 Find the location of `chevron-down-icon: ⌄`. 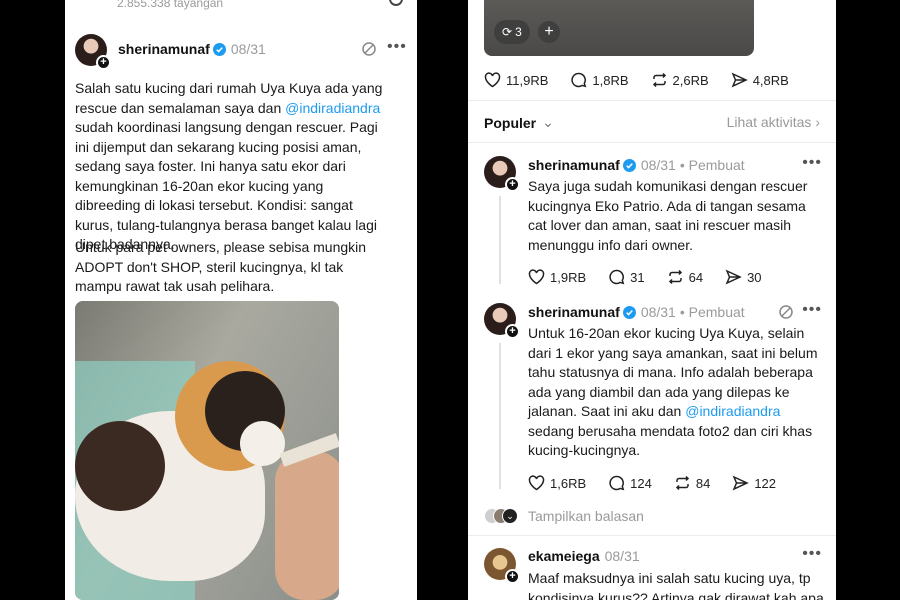

chevron-down-icon: ⌄ is located at coordinates (548, 122).